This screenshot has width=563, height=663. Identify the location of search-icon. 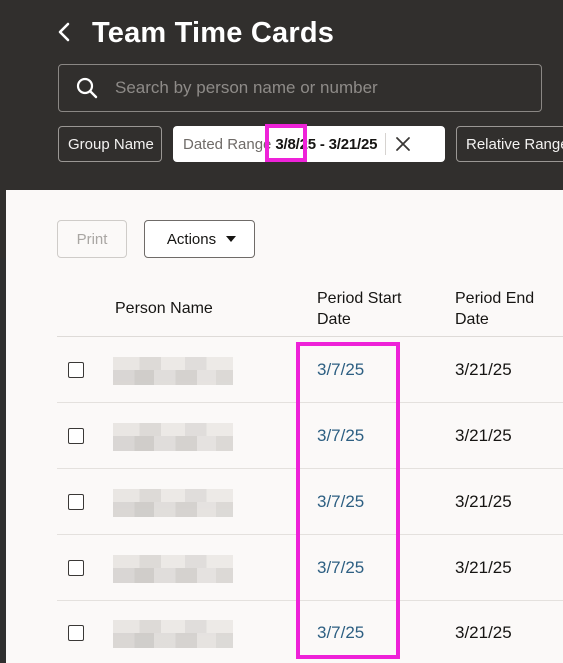
(87, 88).